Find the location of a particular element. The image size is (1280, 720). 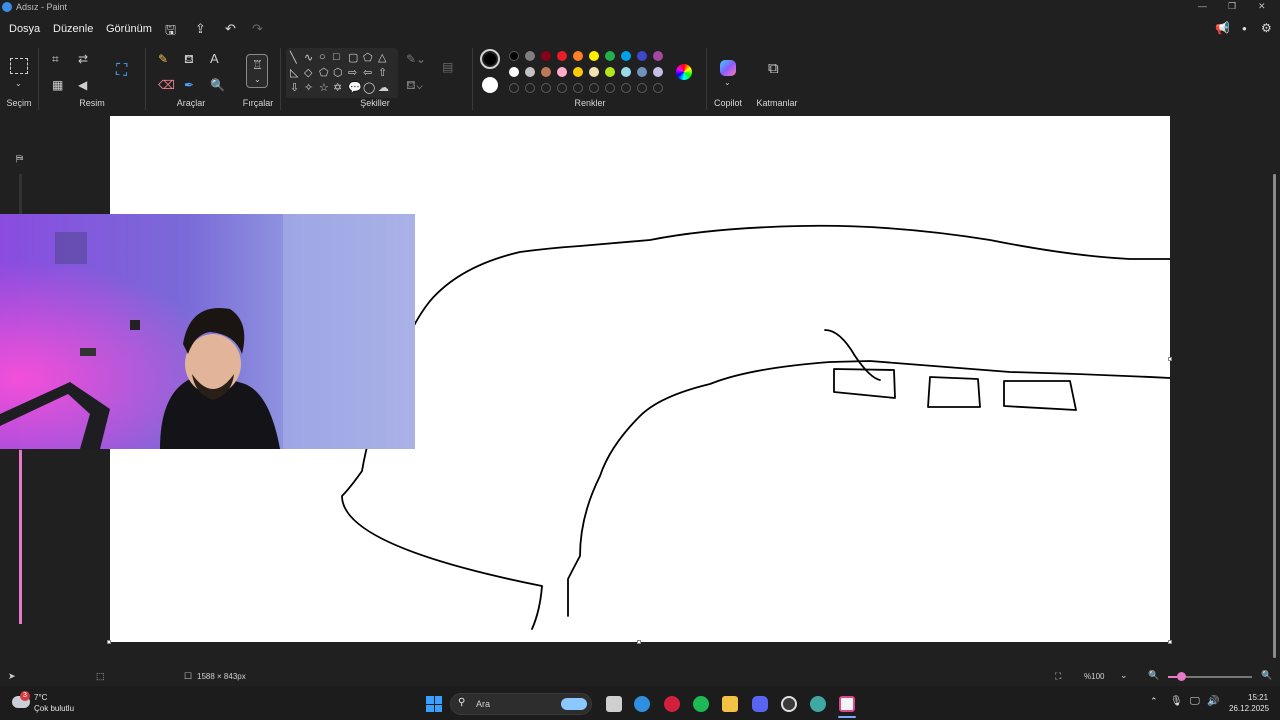

magnifier-icon: 🔍 is located at coordinates (217, 85).